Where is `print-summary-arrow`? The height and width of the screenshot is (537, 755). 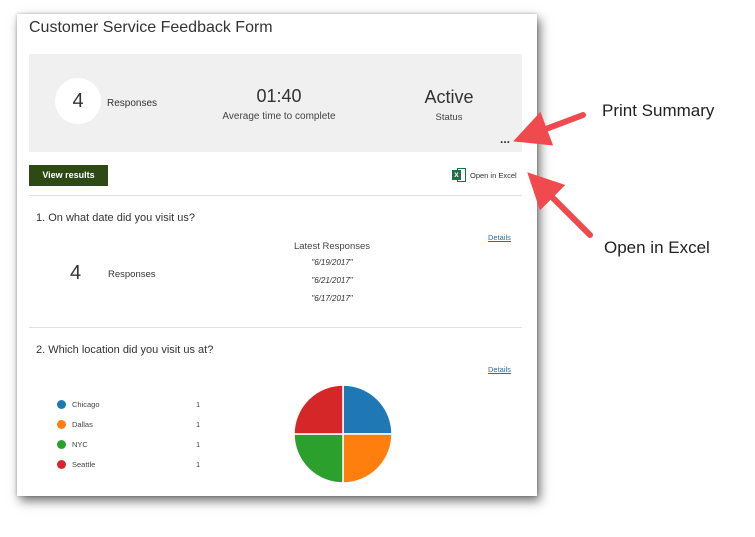 print-summary-arrow is located at coordinates (549, 128).